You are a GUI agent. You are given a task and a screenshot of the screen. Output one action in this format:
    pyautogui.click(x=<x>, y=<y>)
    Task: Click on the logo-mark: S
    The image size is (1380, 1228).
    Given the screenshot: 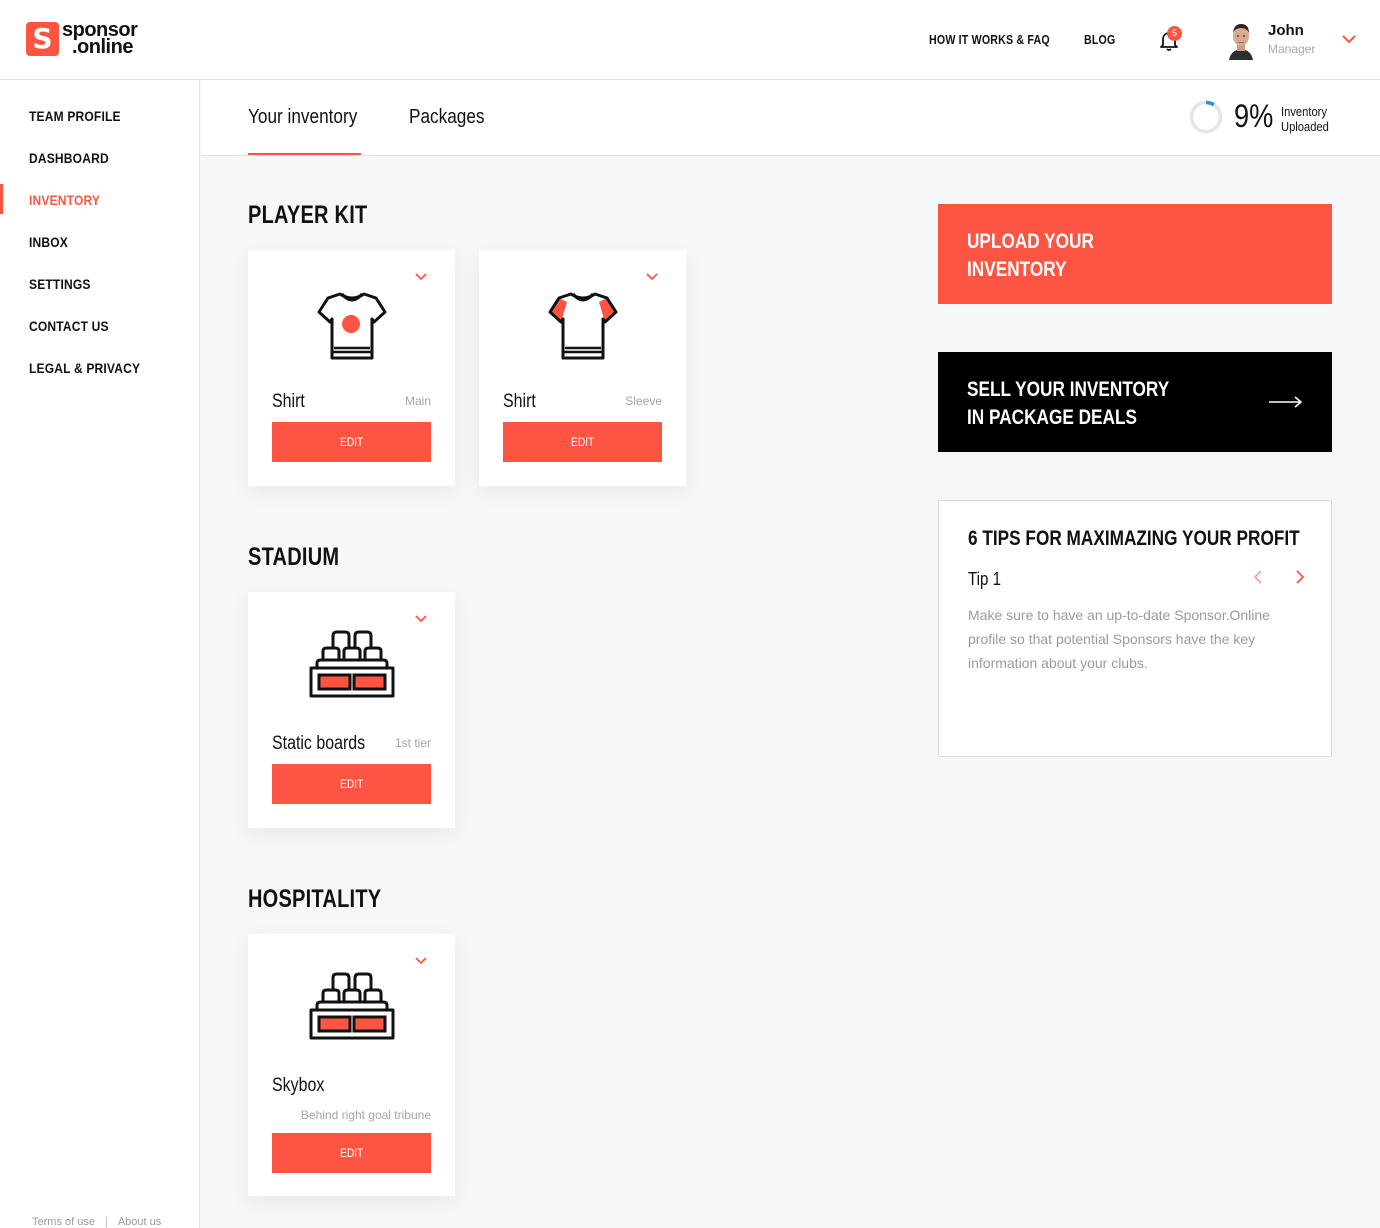 What is the action you would take?
    pyautogui.click(x=42, y=39)
    